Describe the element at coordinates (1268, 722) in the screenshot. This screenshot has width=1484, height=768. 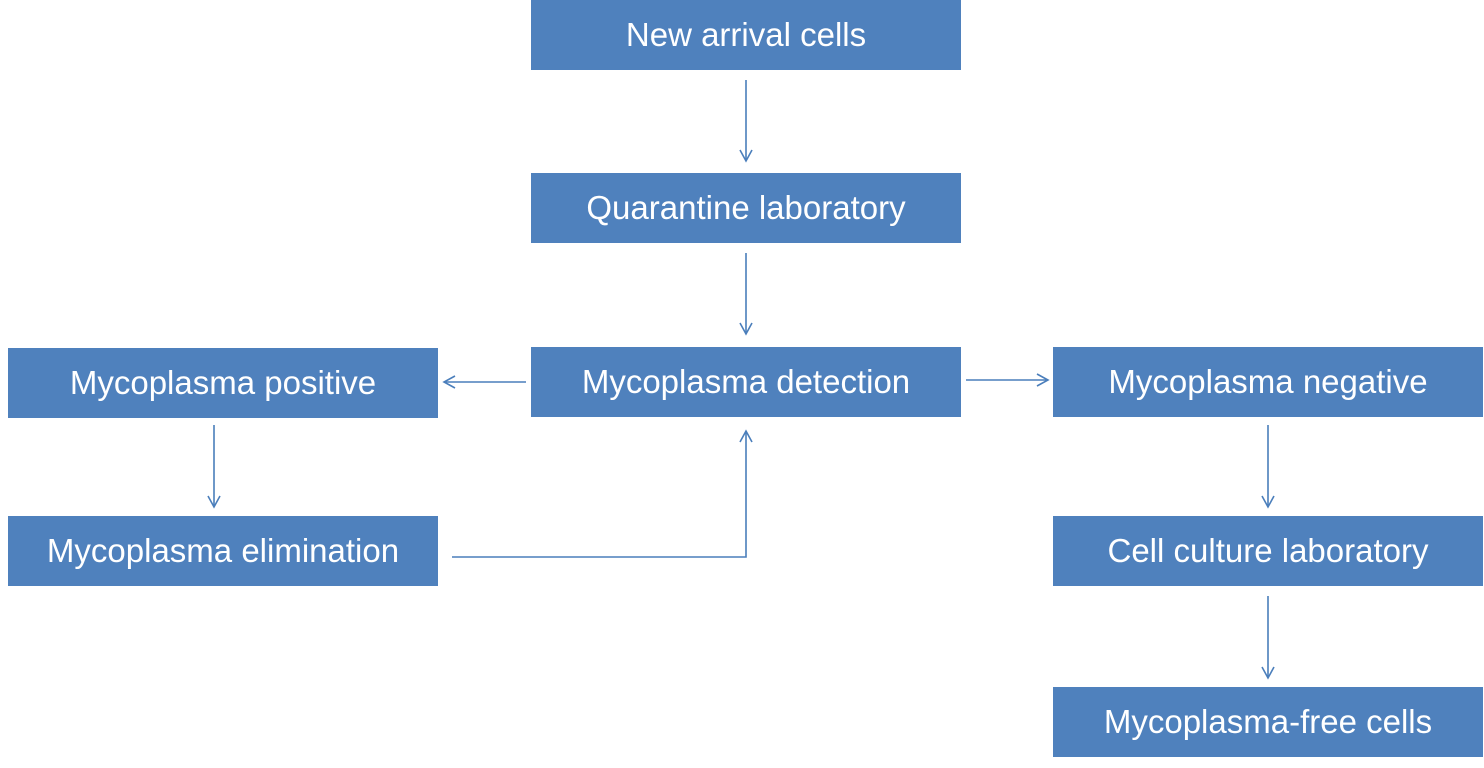
I see `node-mycoplasma-free-cells: Mycoplasma-free cells` at that location.